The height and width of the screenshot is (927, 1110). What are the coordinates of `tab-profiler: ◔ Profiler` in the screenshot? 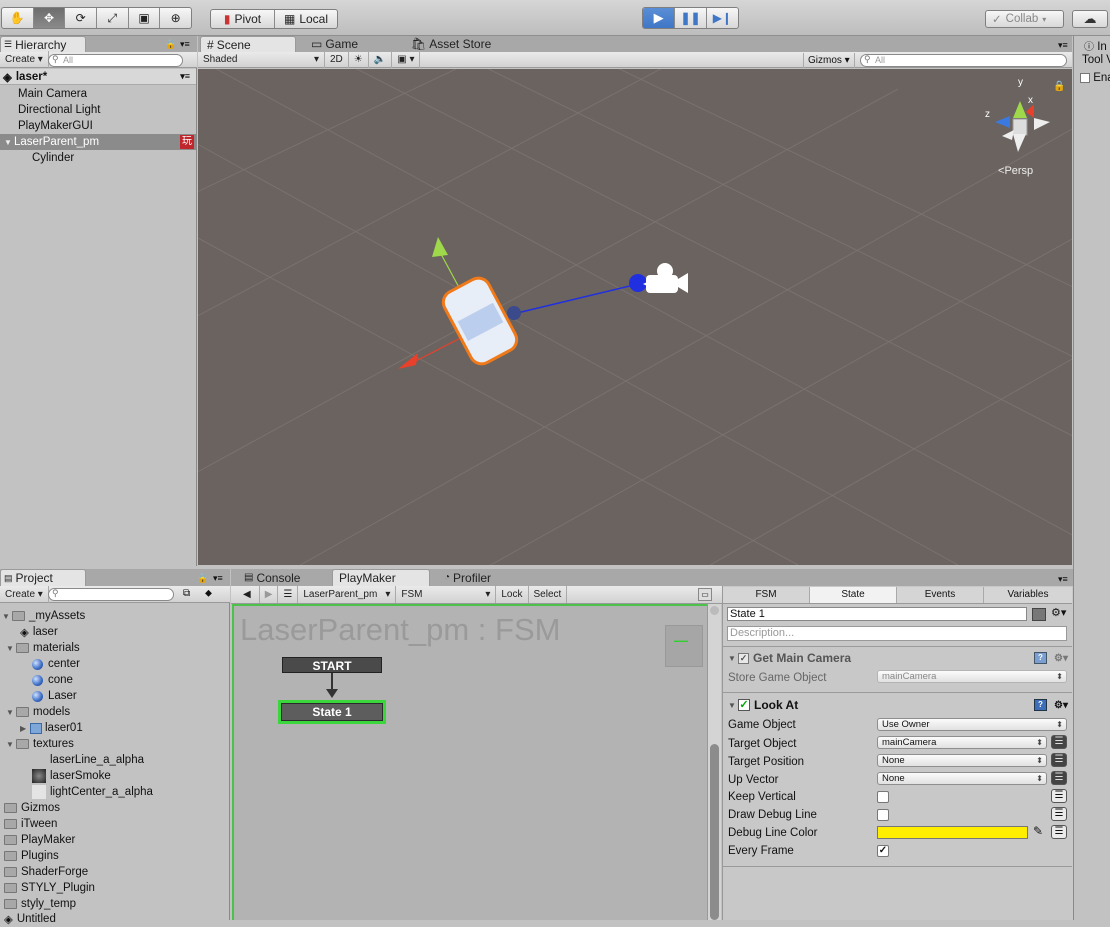 It's located at (467, 577).